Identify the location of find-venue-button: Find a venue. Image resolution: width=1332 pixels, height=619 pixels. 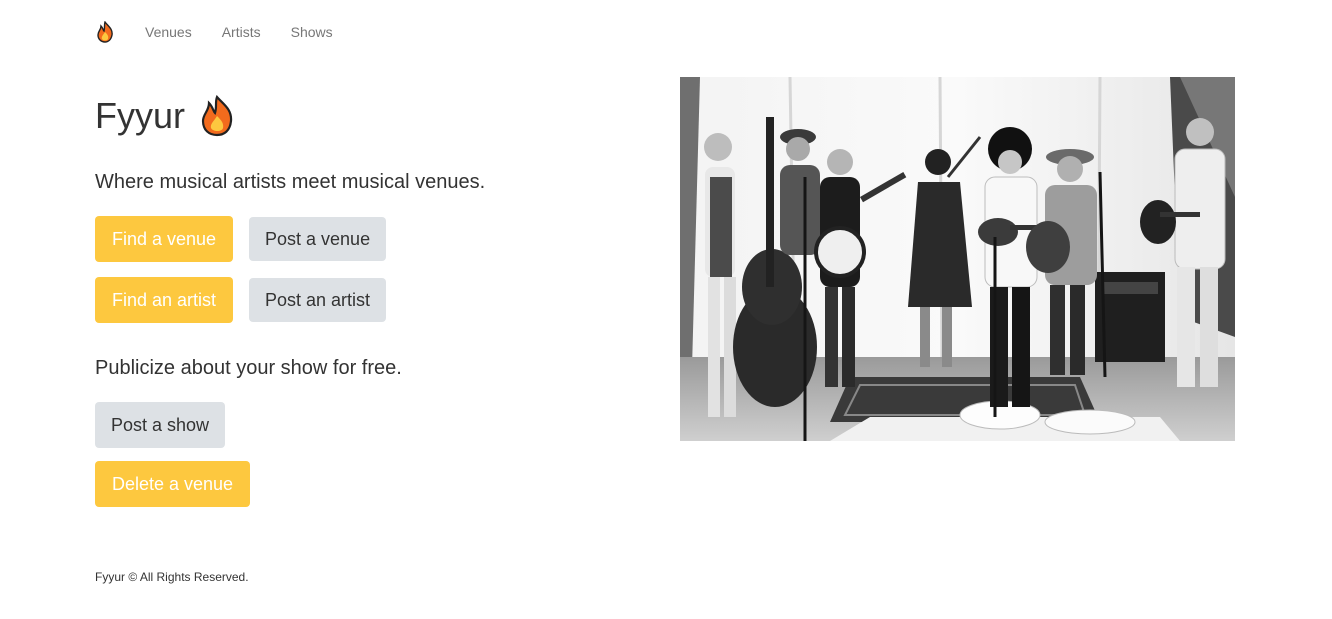
(164, 239).